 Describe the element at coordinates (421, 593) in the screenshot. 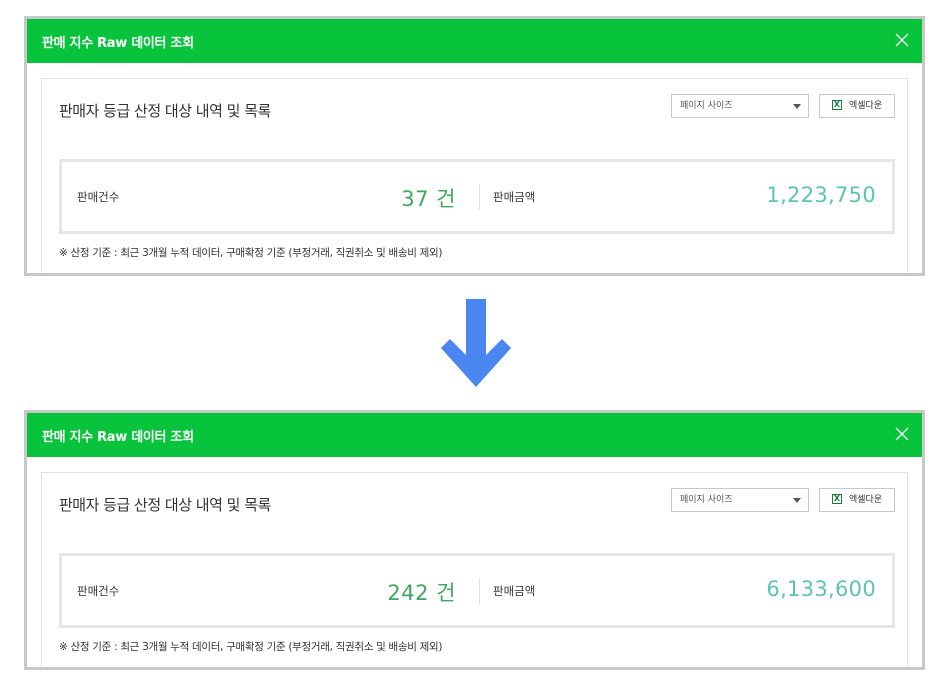

I see `sales-count-value: 242 건` at that location.